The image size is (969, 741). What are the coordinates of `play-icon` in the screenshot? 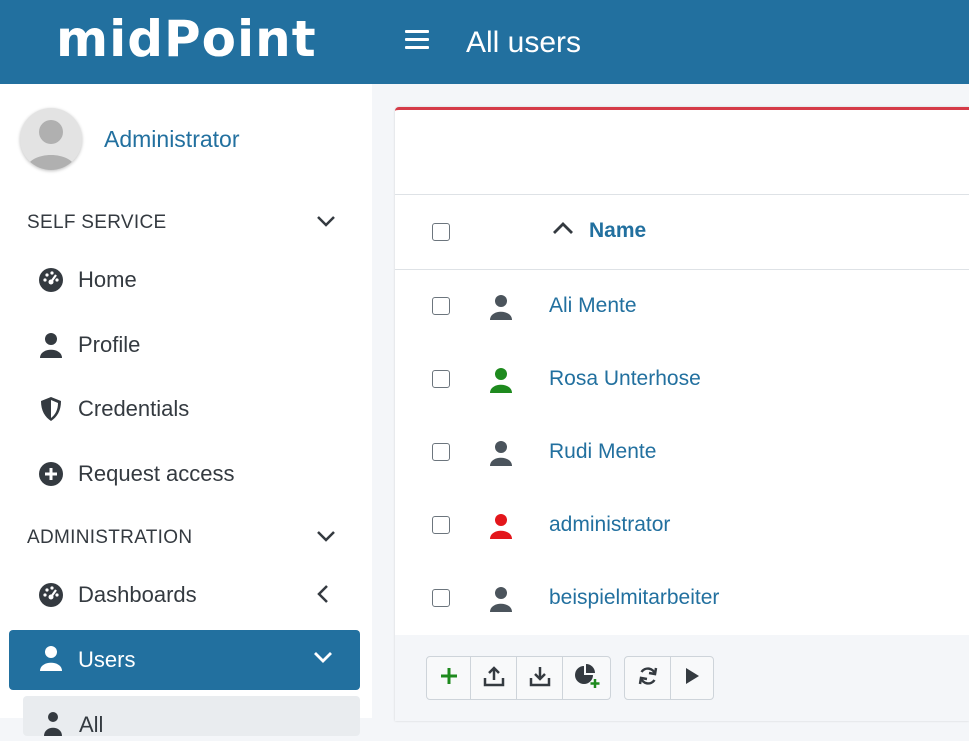 It's located at (692, 678).